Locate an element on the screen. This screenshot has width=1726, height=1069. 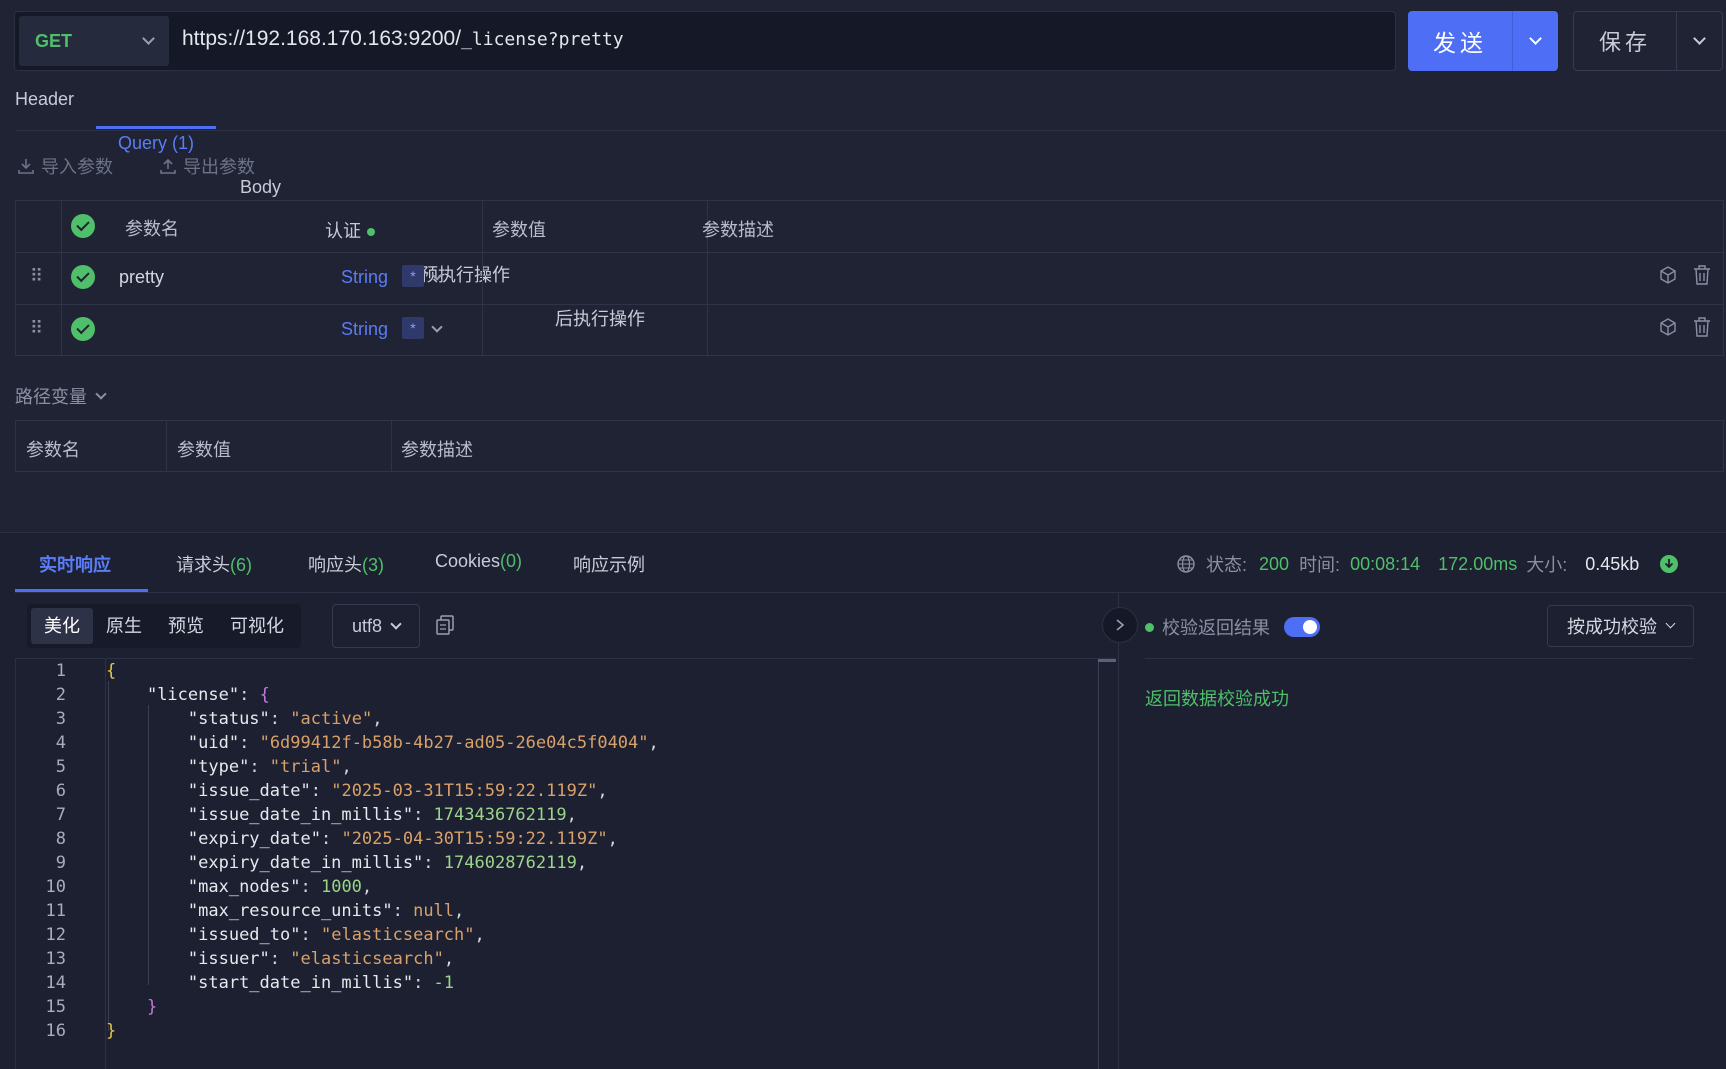
validate-message: 返回数据校验成功 is located at coordinates (1217, 699).